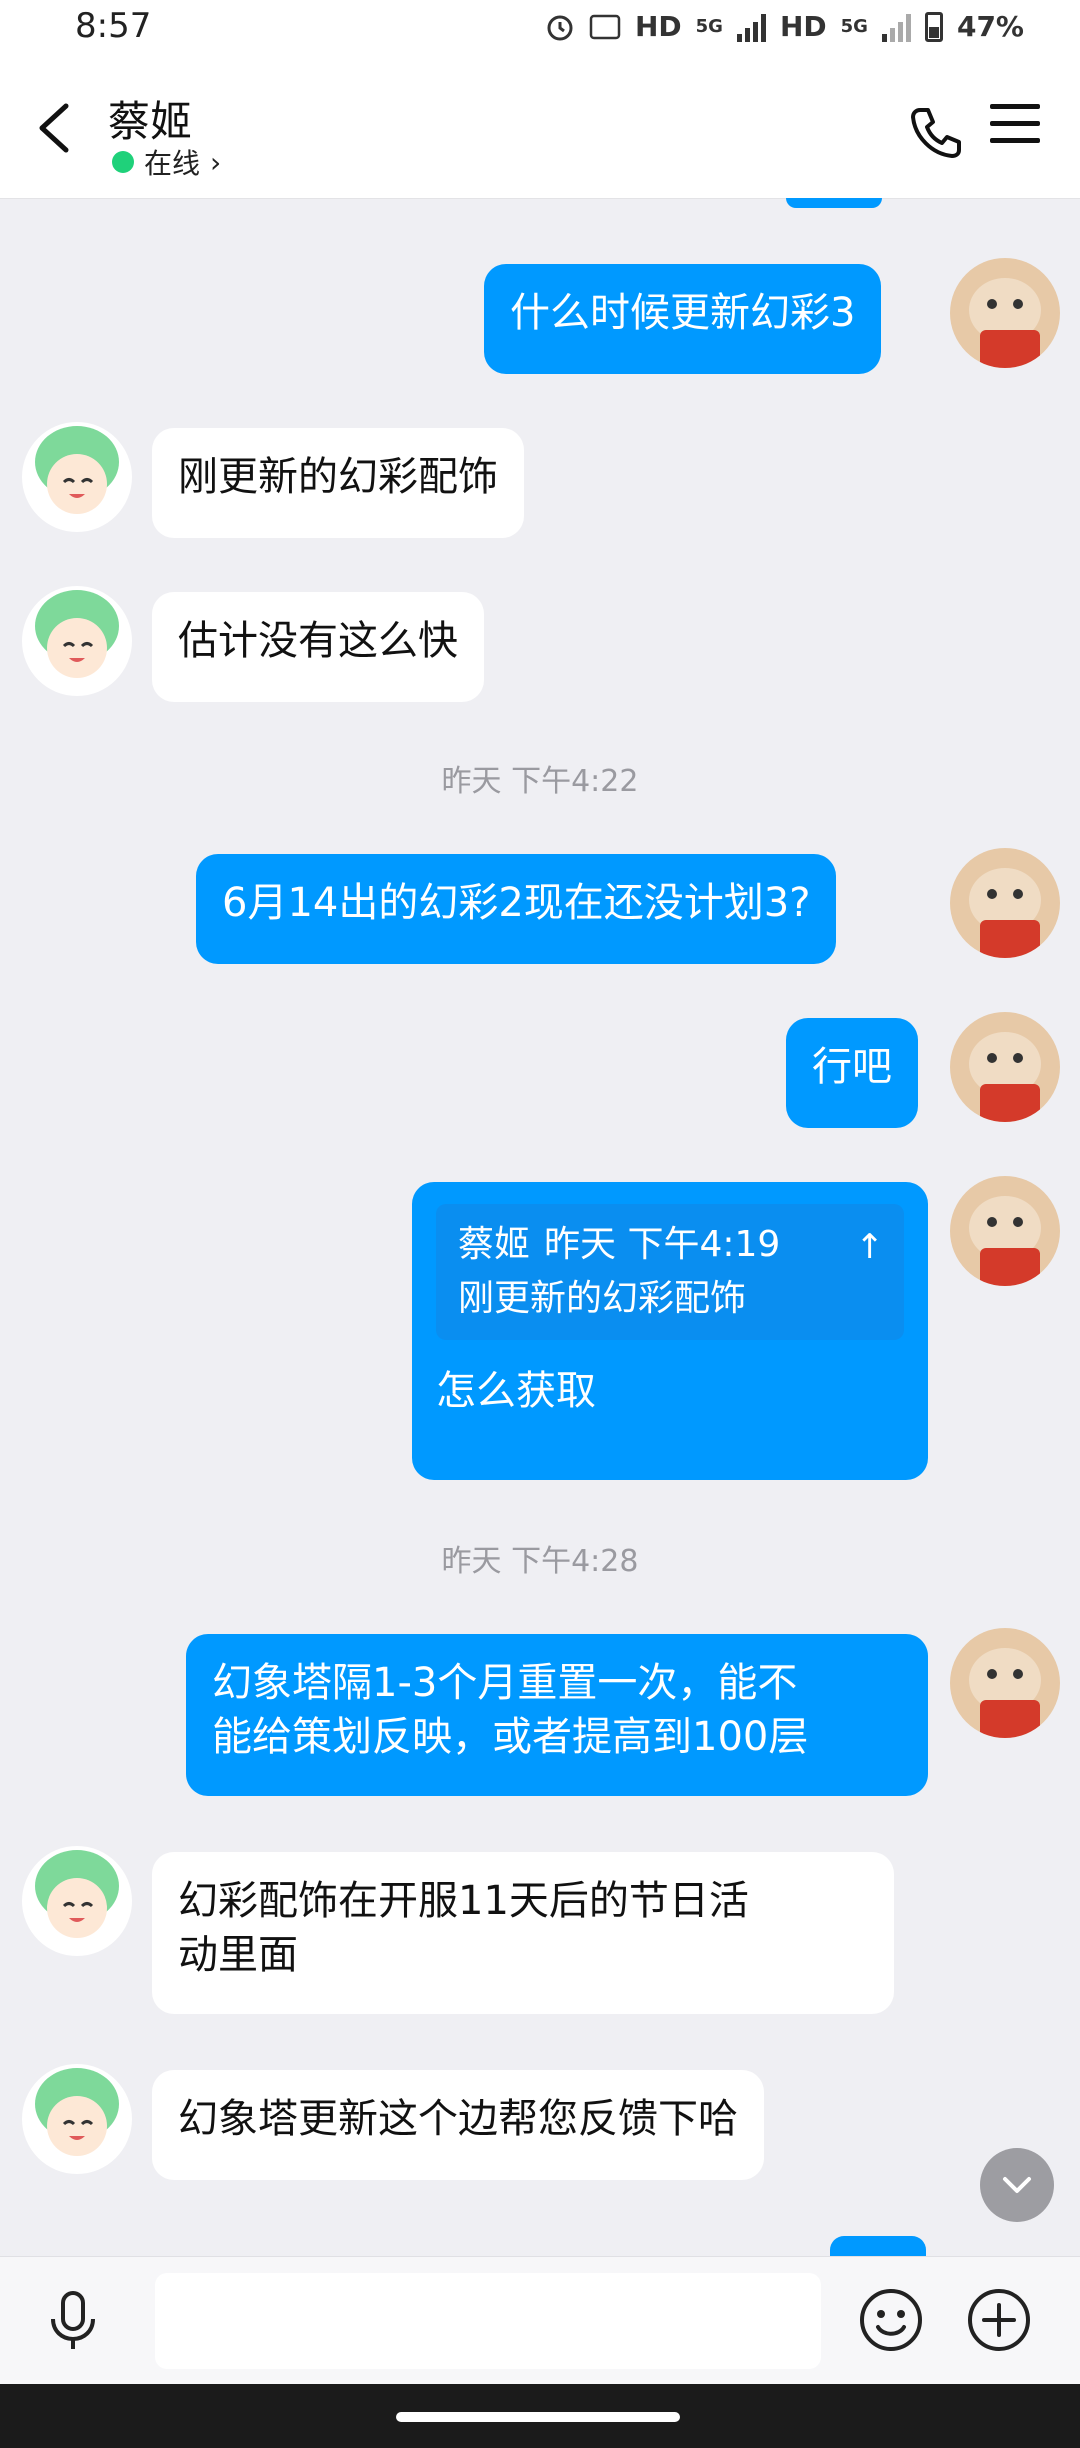 The height and width of the screenshot is (2448, 1080). I want to click on message-text-line: 幻象塔隔1-3个月重置一次，能不, so click(505, 1683).